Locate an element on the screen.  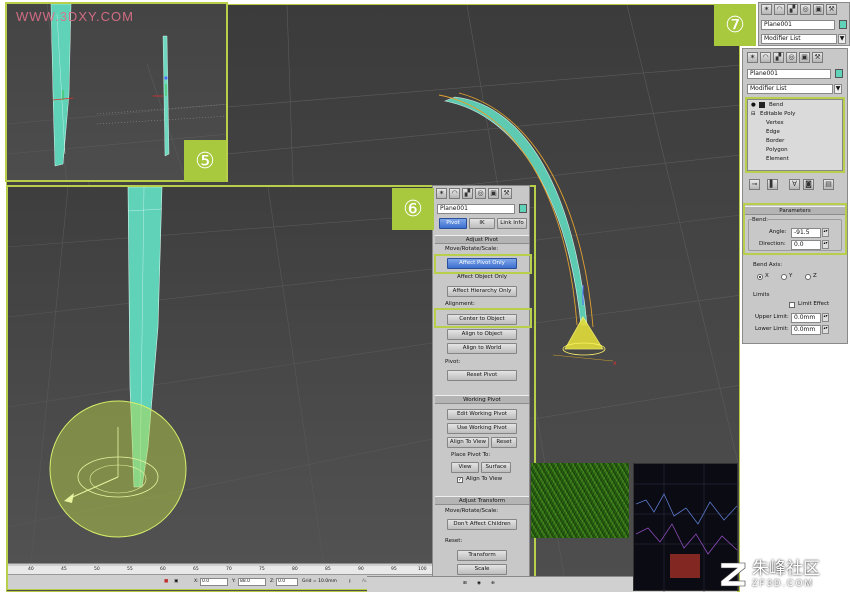
tick-label: 95 is located at coordinates (394, 569).